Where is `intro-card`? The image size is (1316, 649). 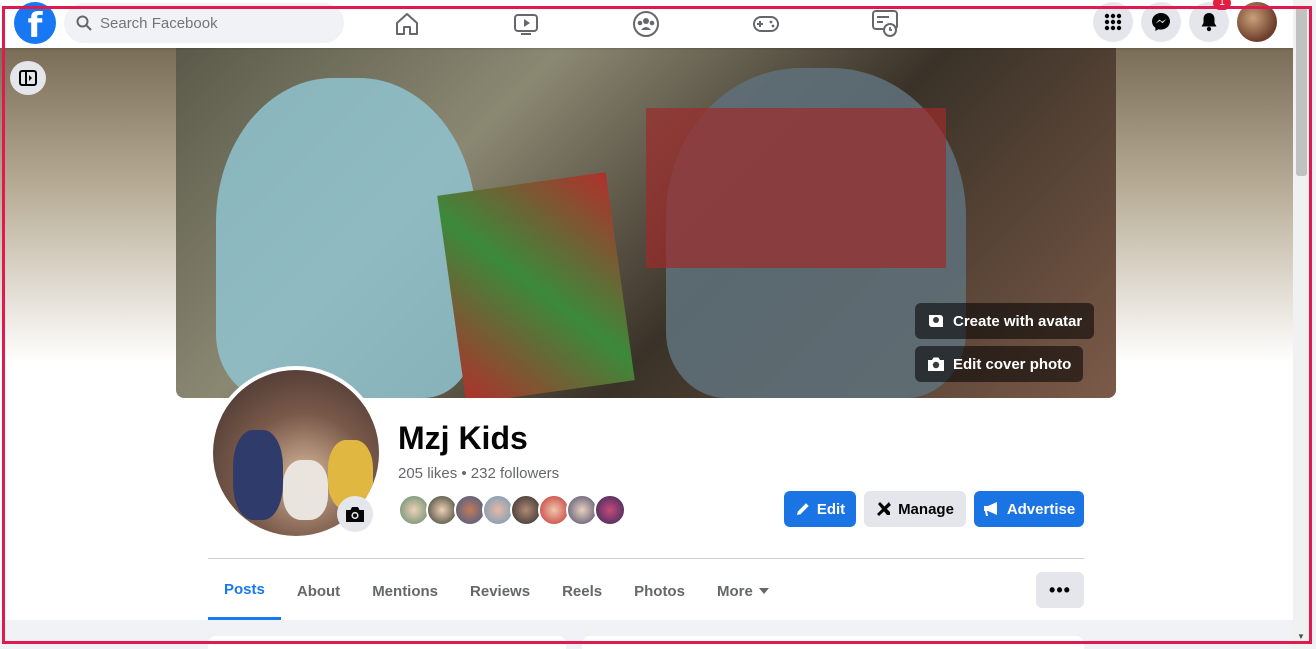
intro-card is located at coordinates (387, 642).